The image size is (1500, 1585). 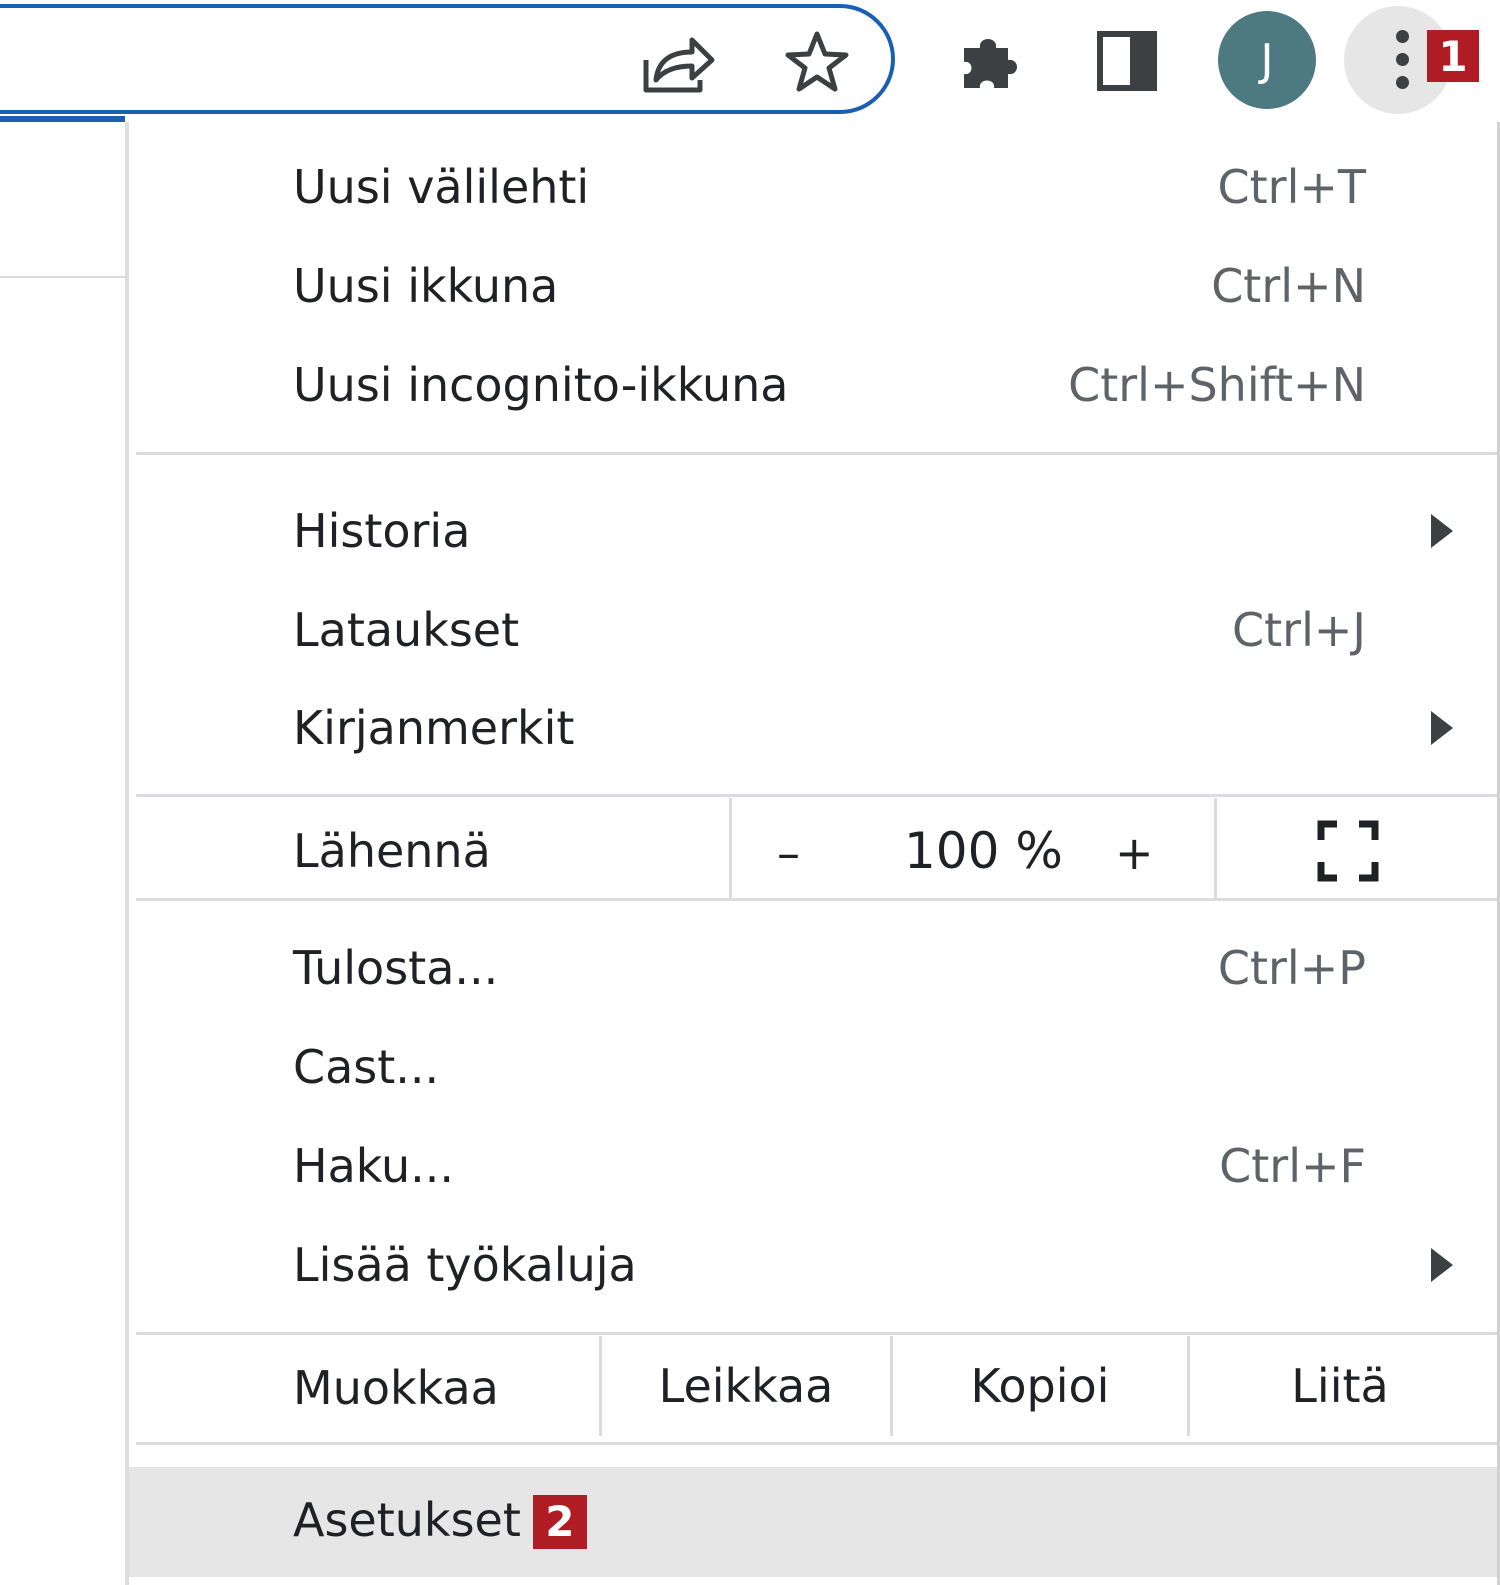 What do you see at coordinates (465, 1265) in the screenshot?
I see `menu-item-label: Lisää työkaluja` at bounding box center [465, 1265].